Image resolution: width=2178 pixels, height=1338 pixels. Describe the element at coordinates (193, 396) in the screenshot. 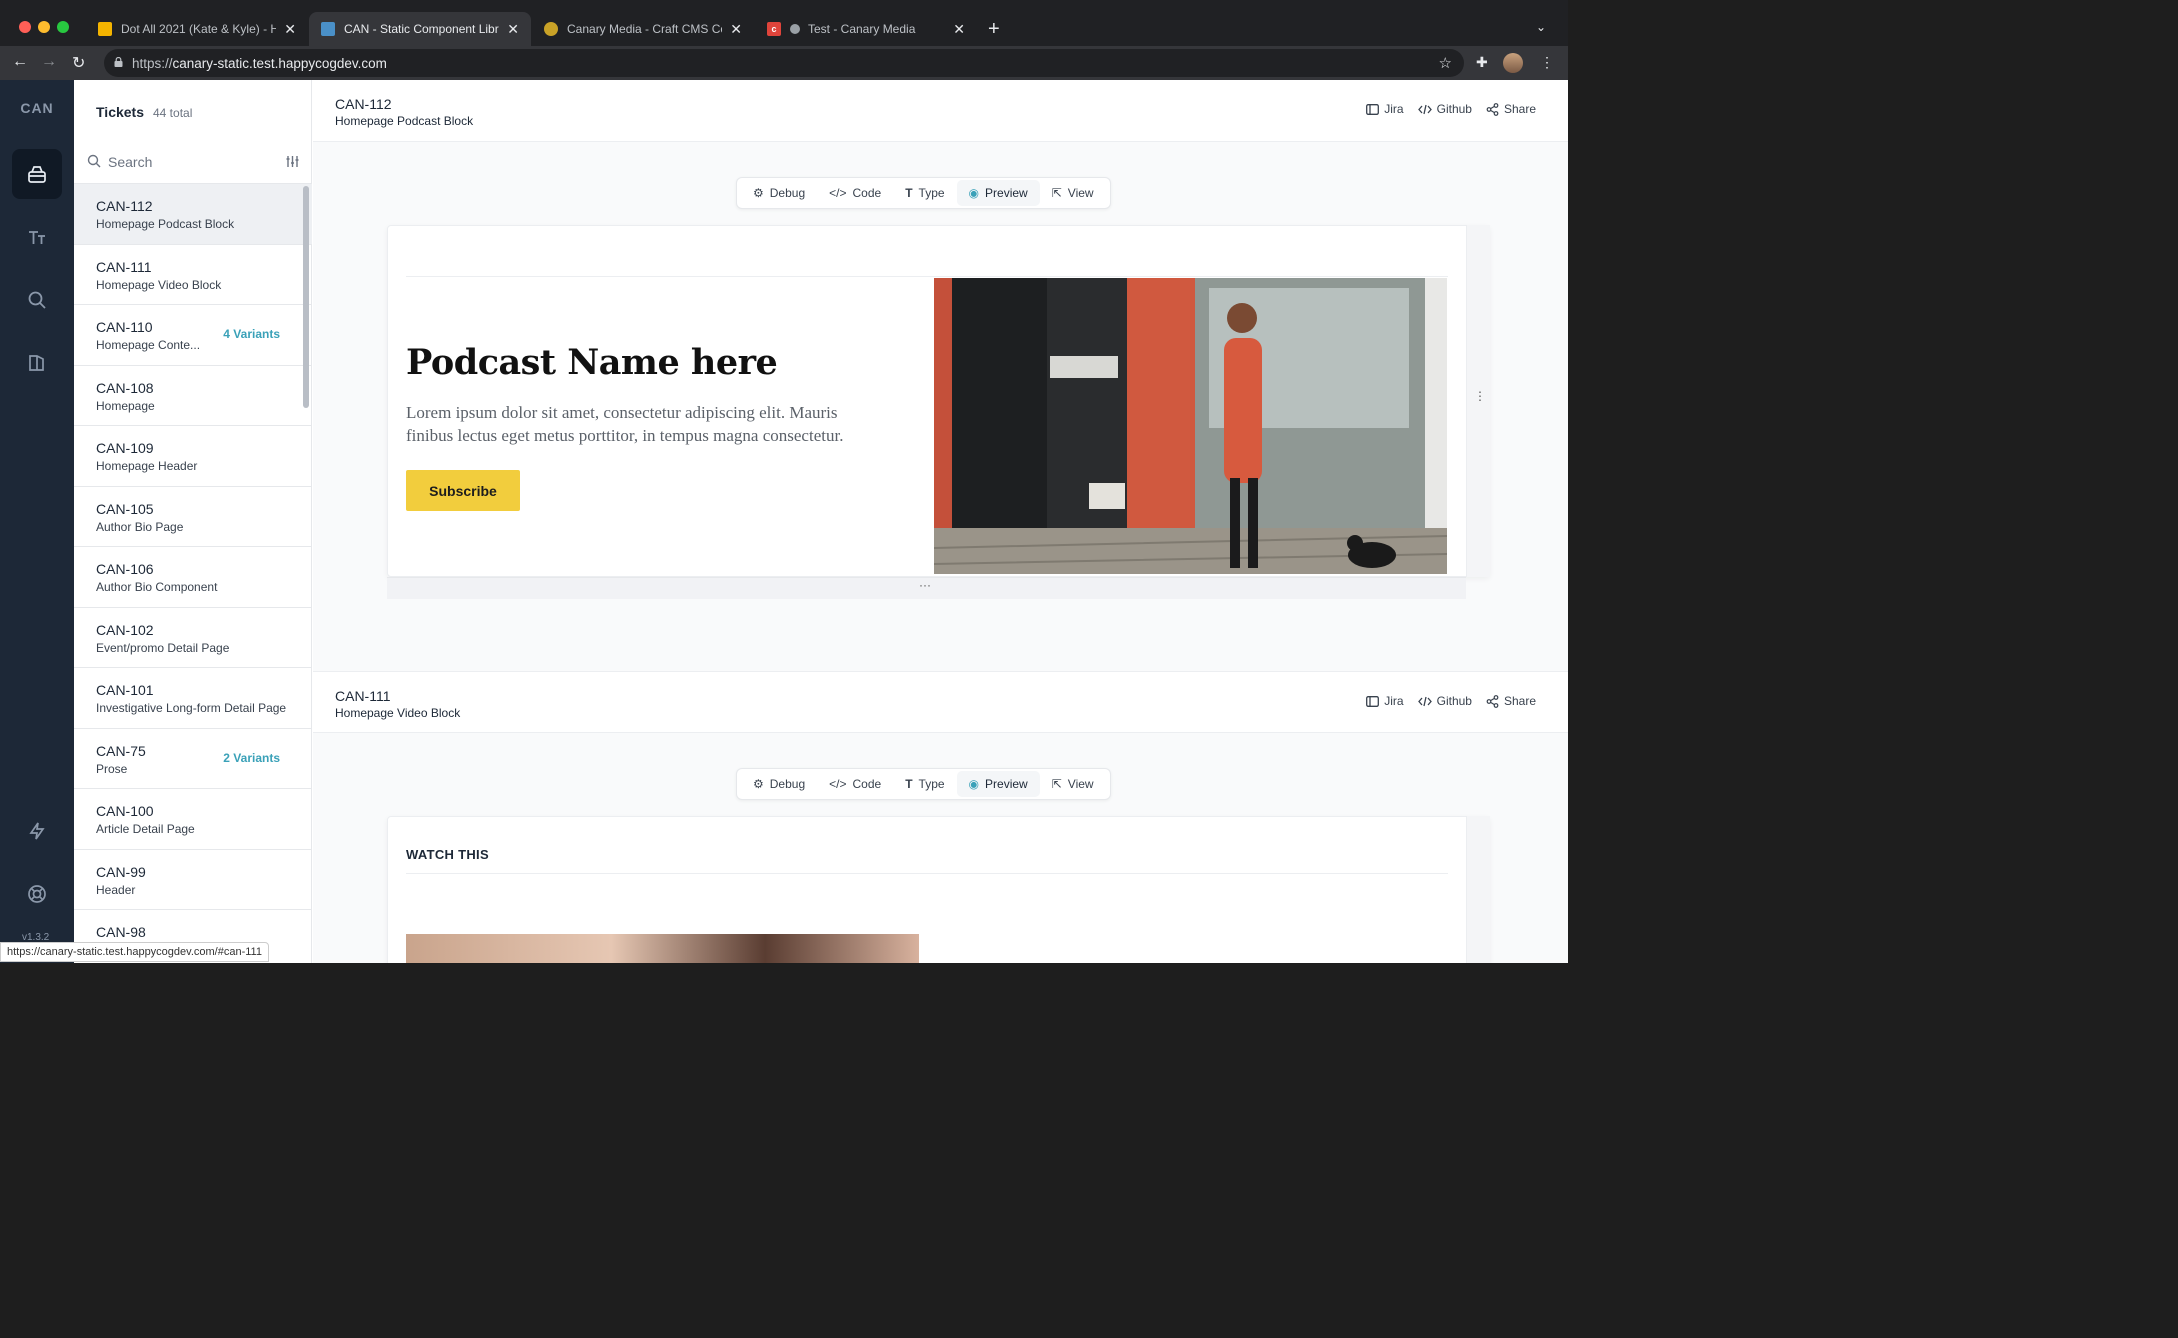

I see `list-item: CAN-108 Homepage` at that location.